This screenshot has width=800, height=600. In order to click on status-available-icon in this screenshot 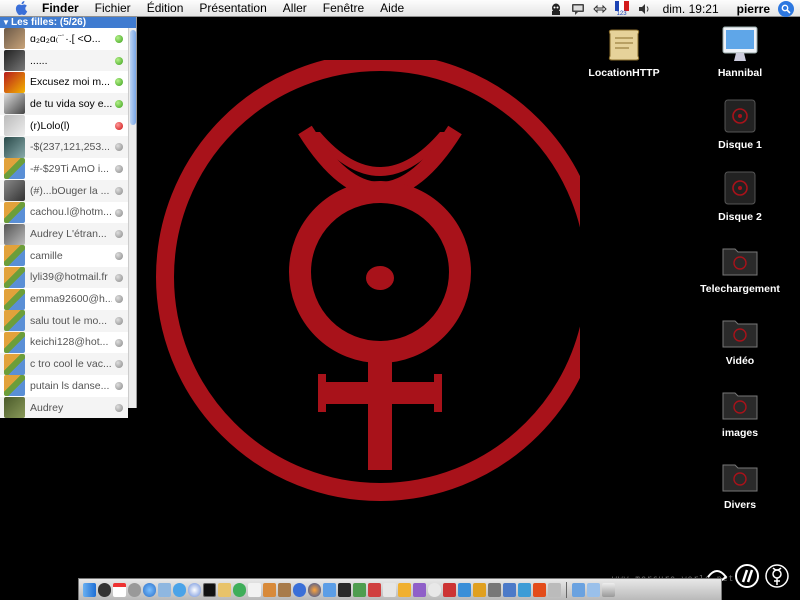, I will do `click(119, 104)`.